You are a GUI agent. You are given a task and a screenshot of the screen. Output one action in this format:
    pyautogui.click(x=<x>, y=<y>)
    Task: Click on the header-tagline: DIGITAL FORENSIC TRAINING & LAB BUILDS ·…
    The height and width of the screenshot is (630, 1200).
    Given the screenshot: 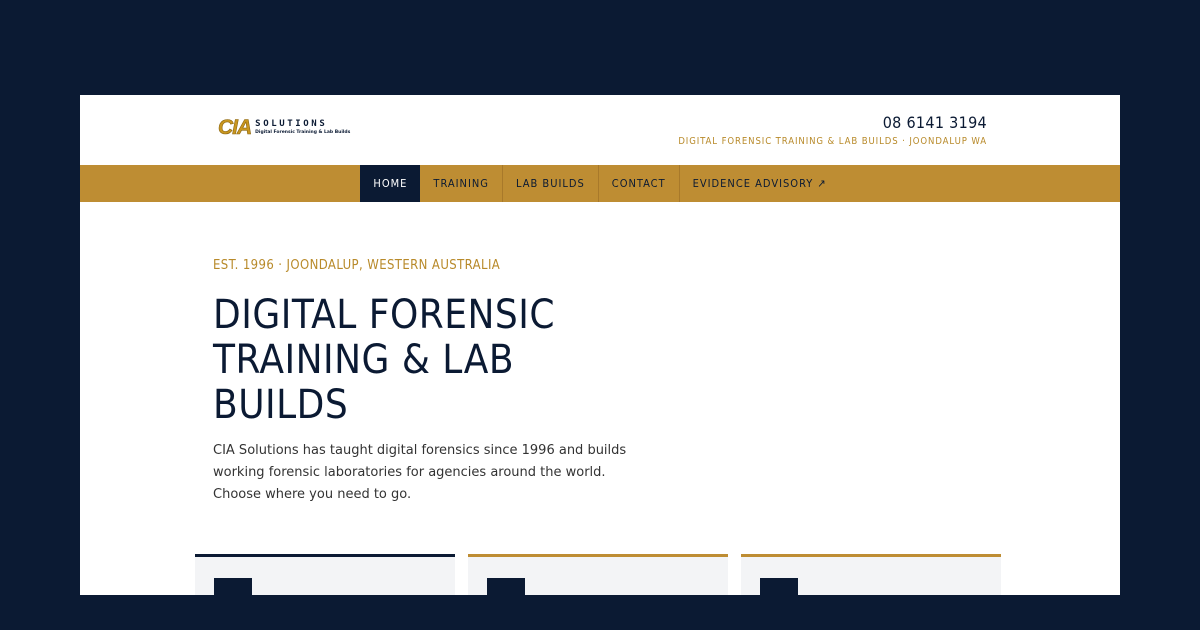 What is the action you would take?
    pyautogui.click(x=832, y=141)
    